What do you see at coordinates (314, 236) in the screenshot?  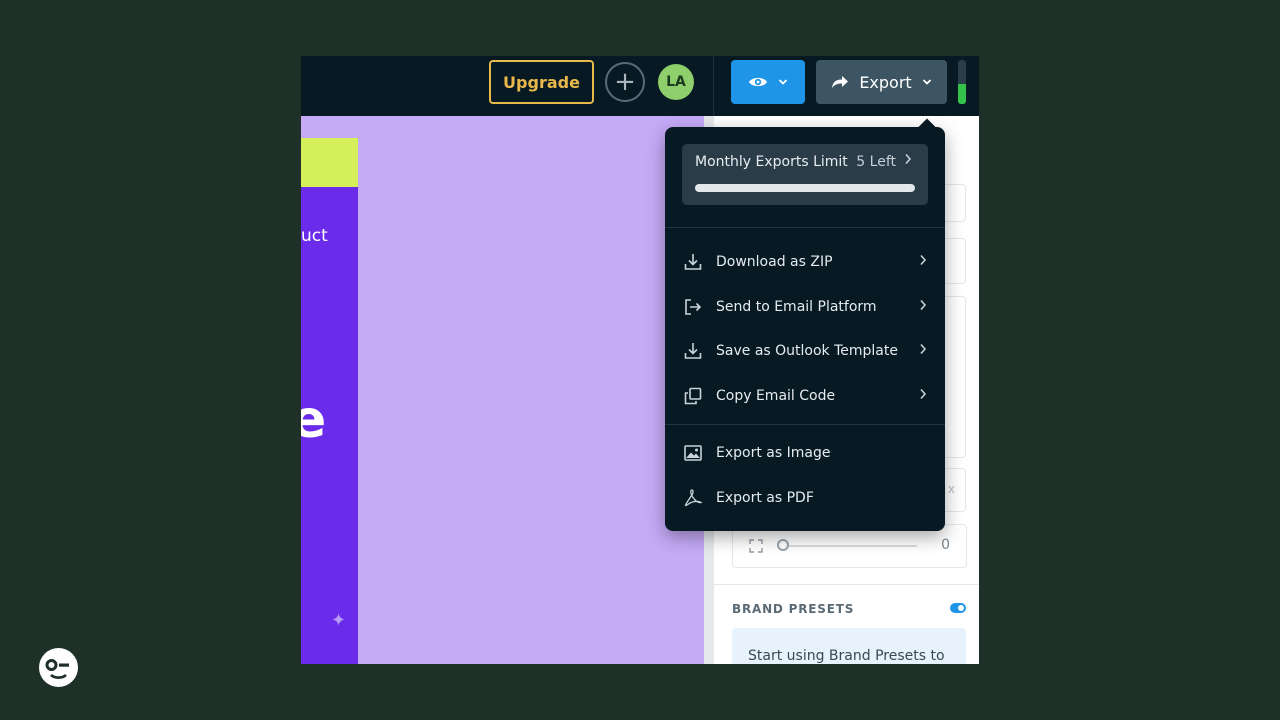 I see `canvas-partial-text: uct` at bounding box center [314, 236].